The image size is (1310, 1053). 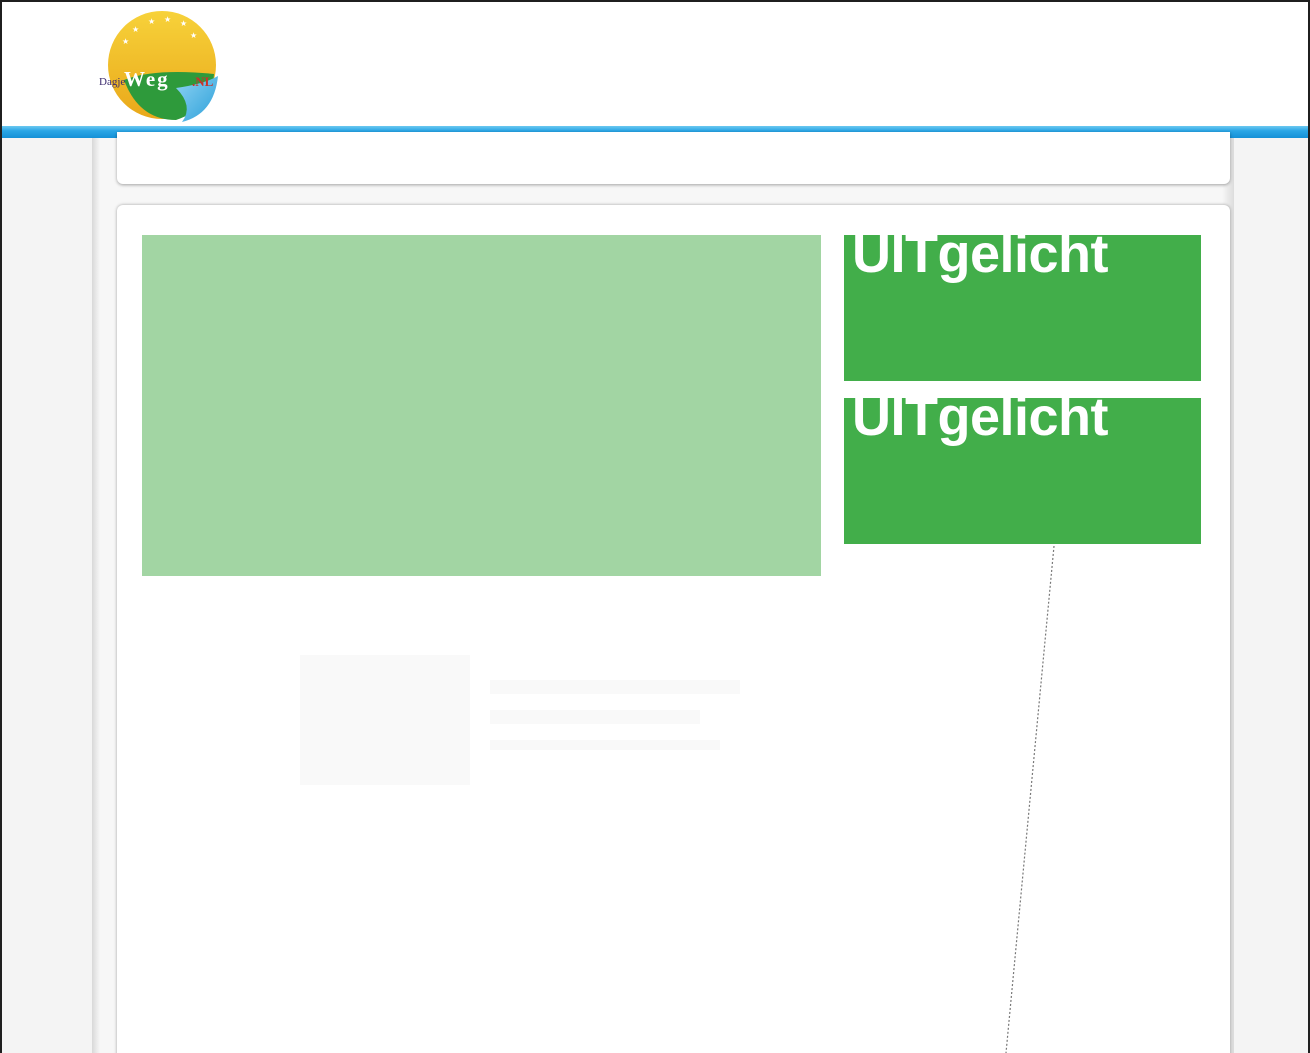 I want to click on featured-card-2: UITgelicht, so click(x=1022, y=471).